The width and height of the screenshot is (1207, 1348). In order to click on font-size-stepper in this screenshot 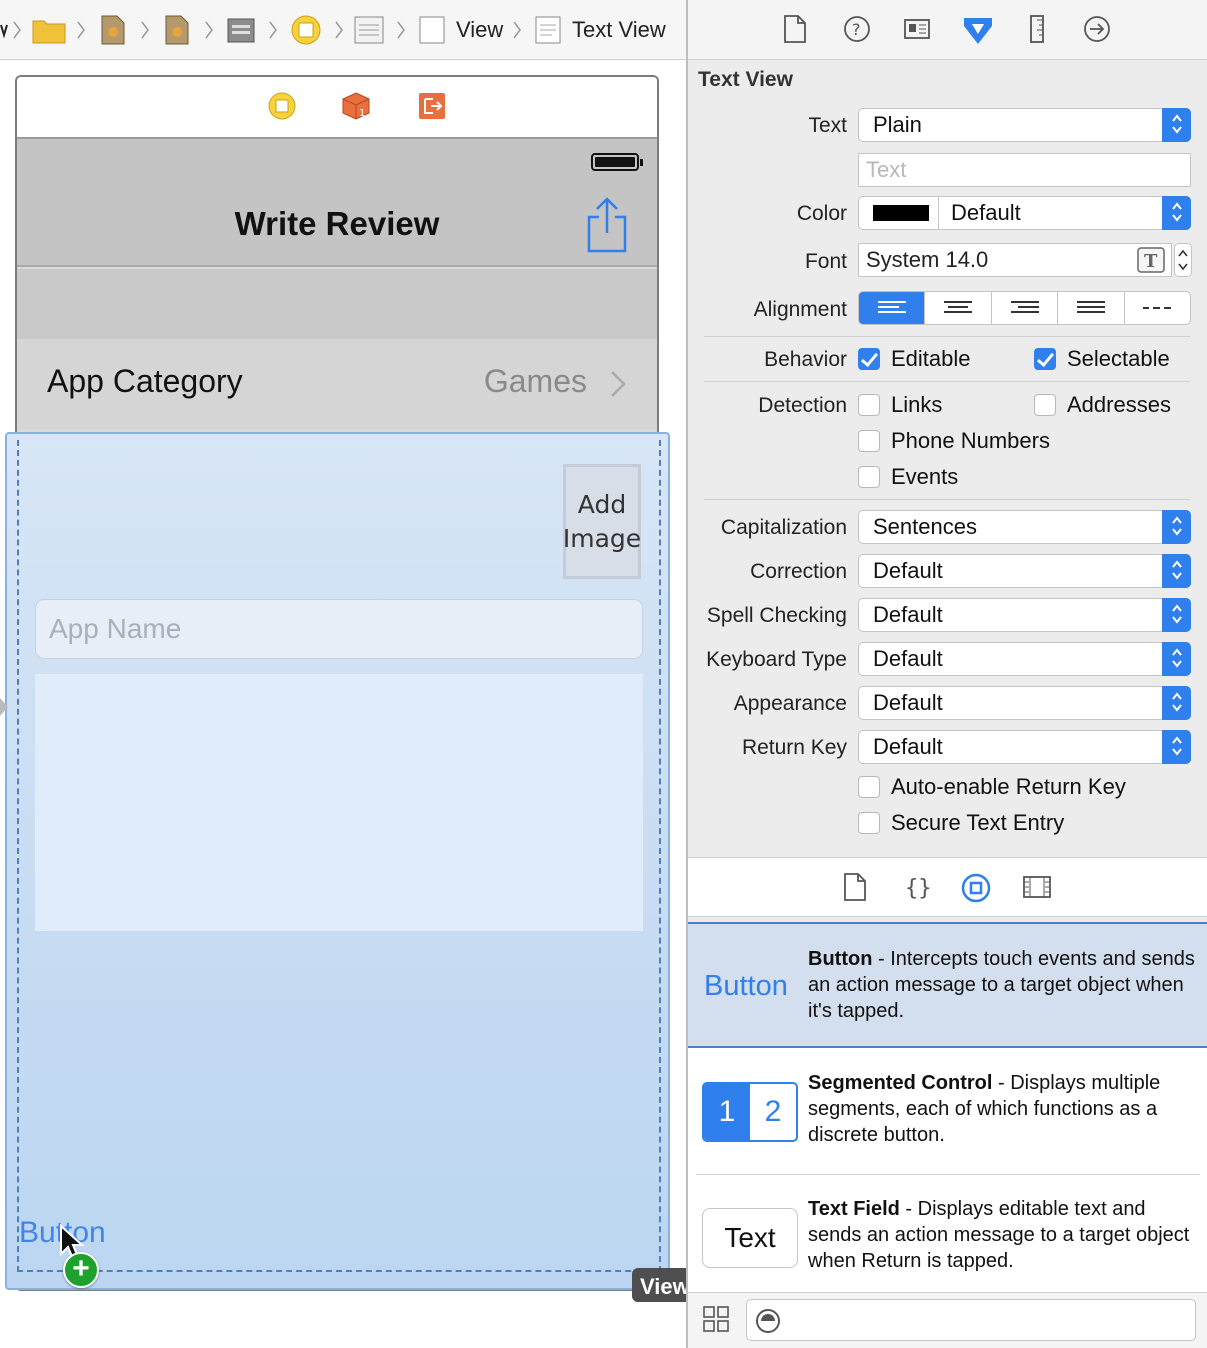, I will do `click(1183, 260)`.